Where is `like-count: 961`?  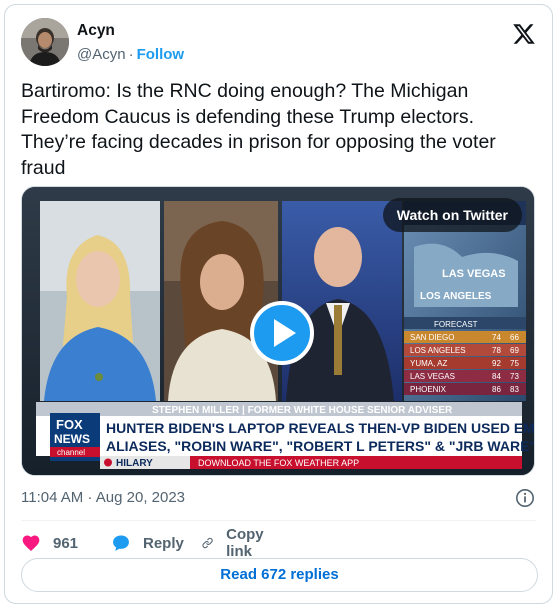
like-count: 961 is located at coordinates (66, 543).